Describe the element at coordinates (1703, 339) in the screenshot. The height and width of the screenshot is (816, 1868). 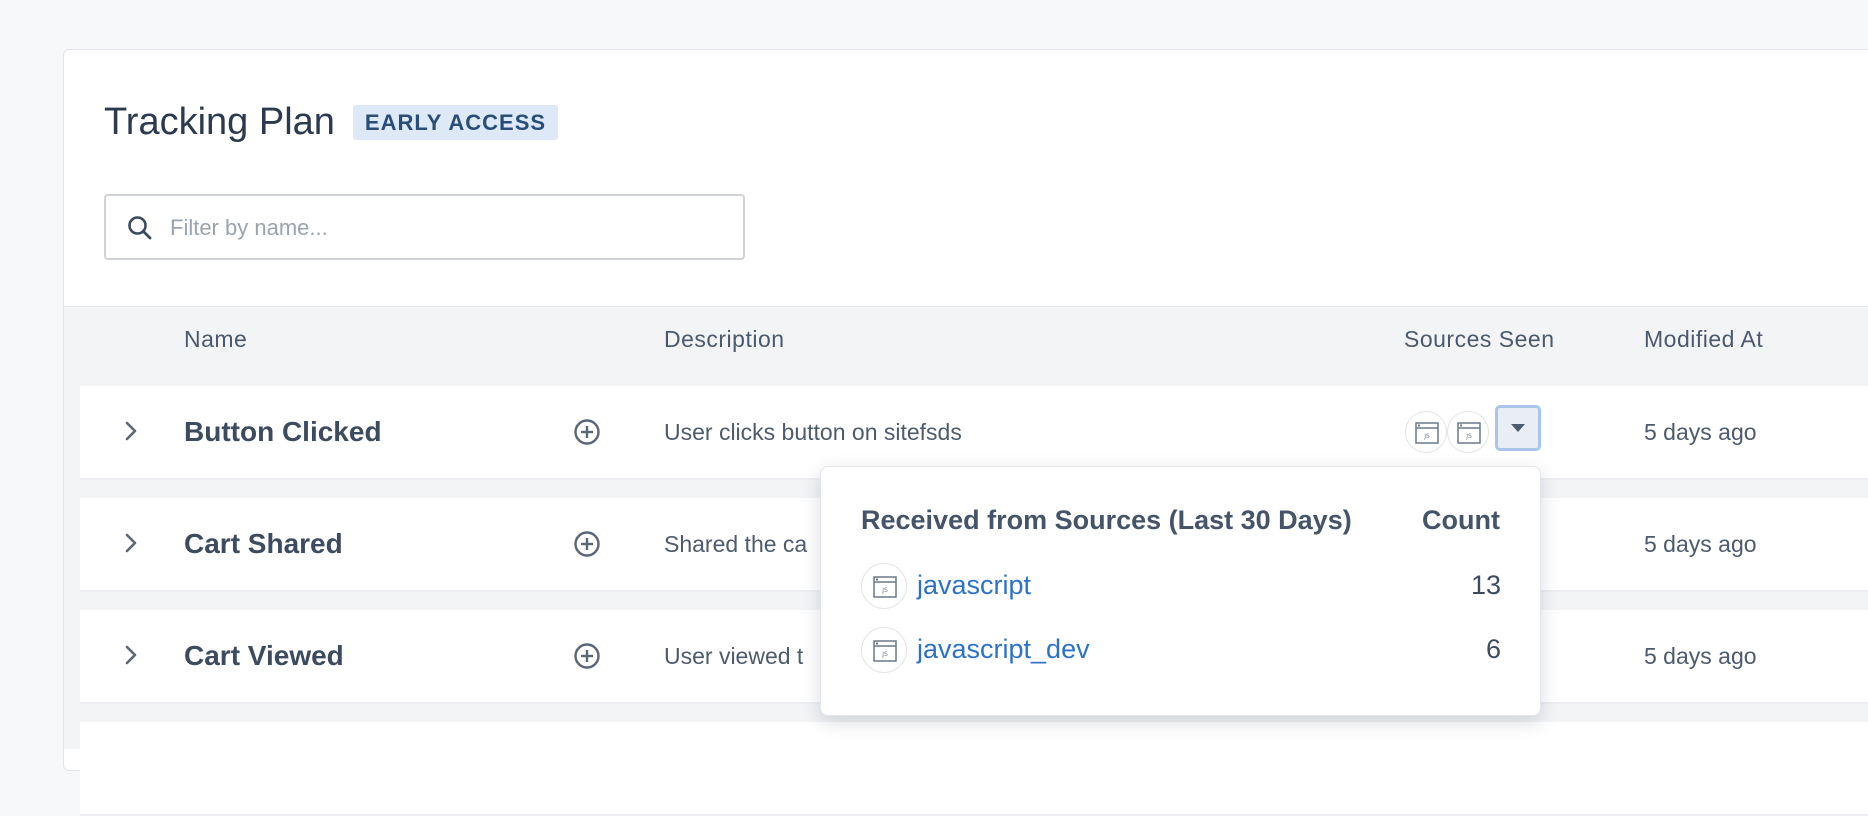
I see `column-modified-at: Modified At` at that location.